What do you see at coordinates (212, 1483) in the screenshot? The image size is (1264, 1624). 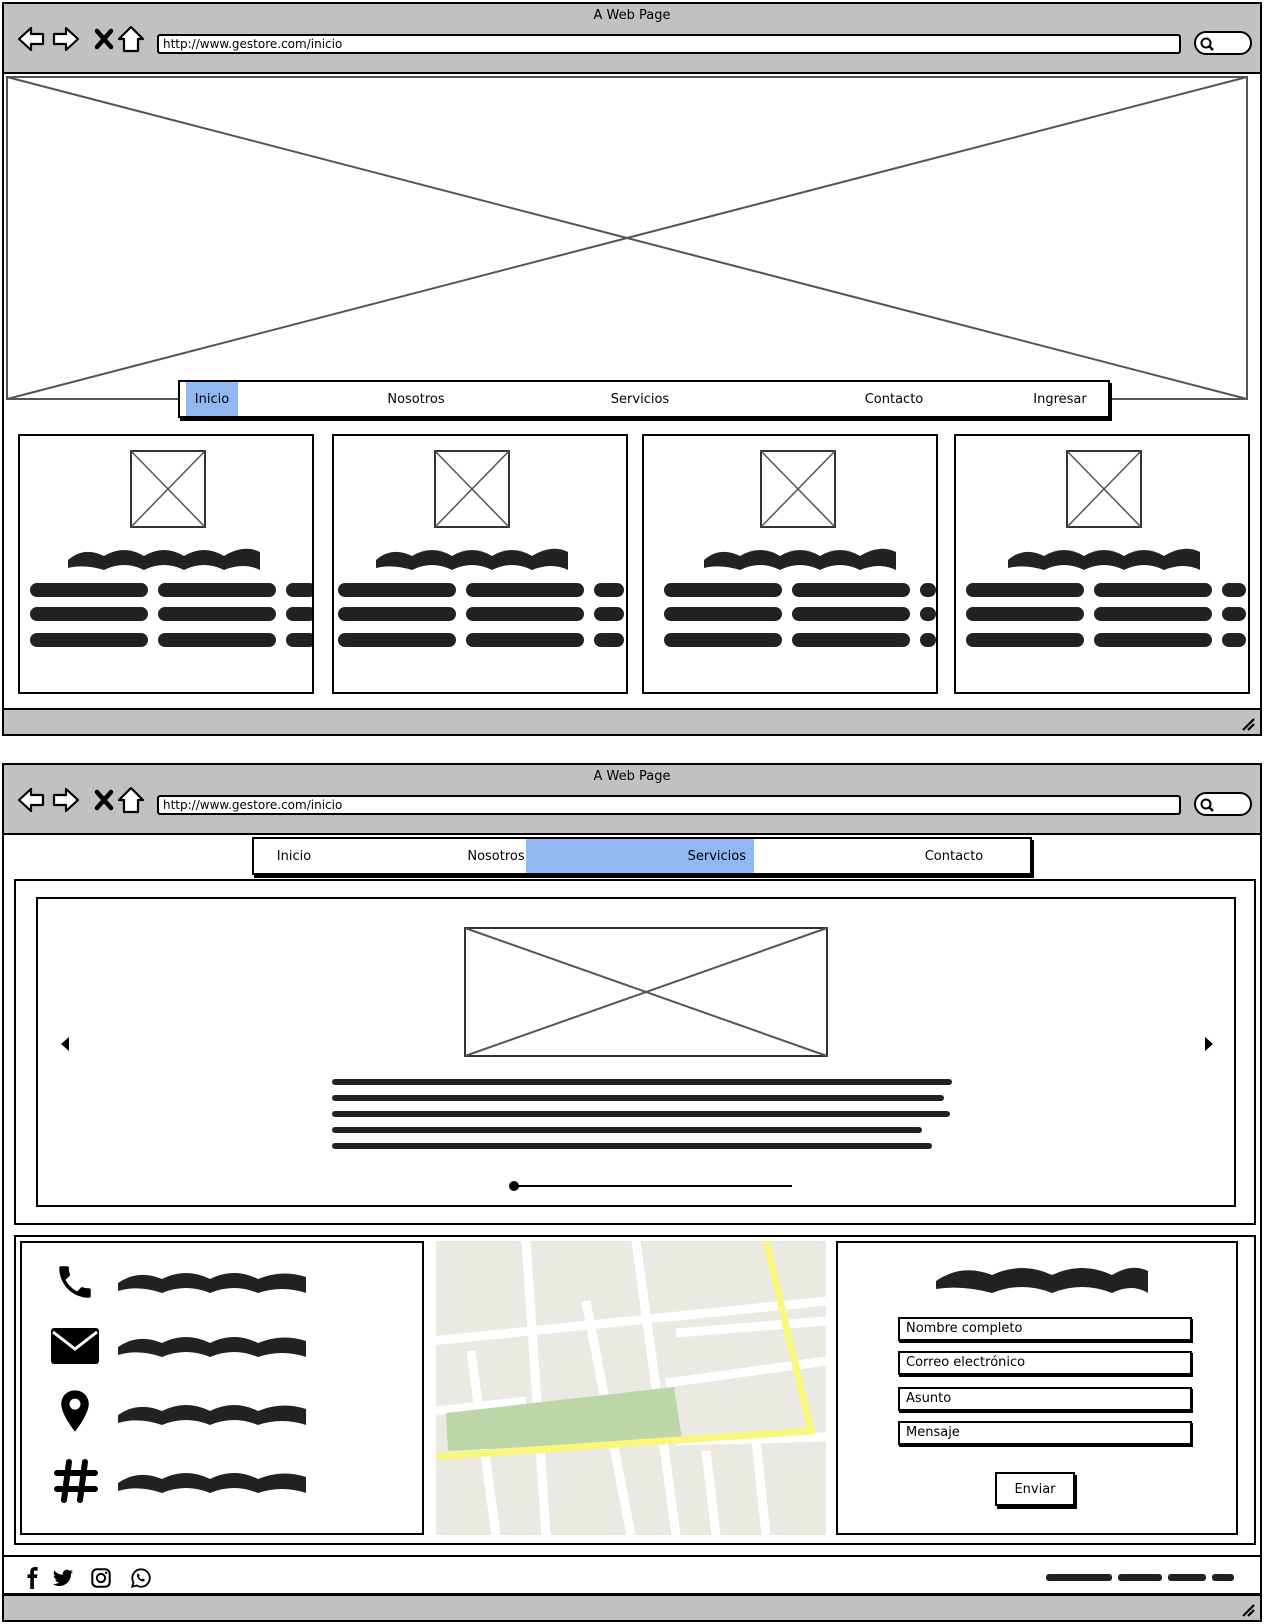 I see `hashtag-text-scribble` at bounding box center [212, 1483].